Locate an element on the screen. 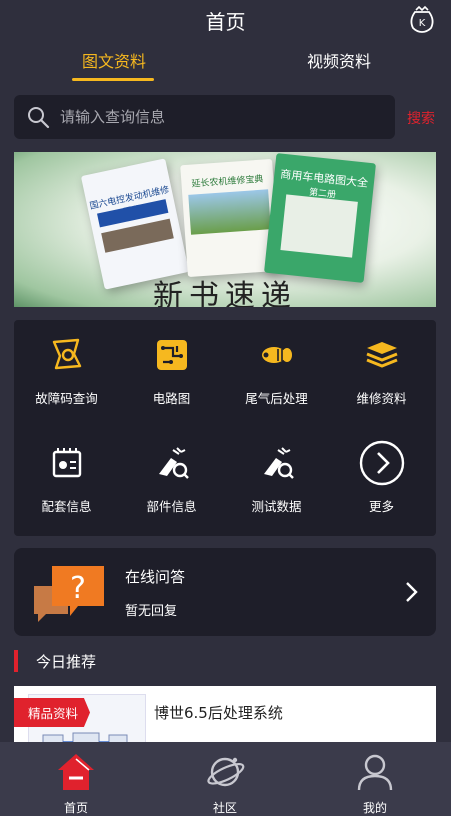  home-icon is located at coordinates (76, 772).